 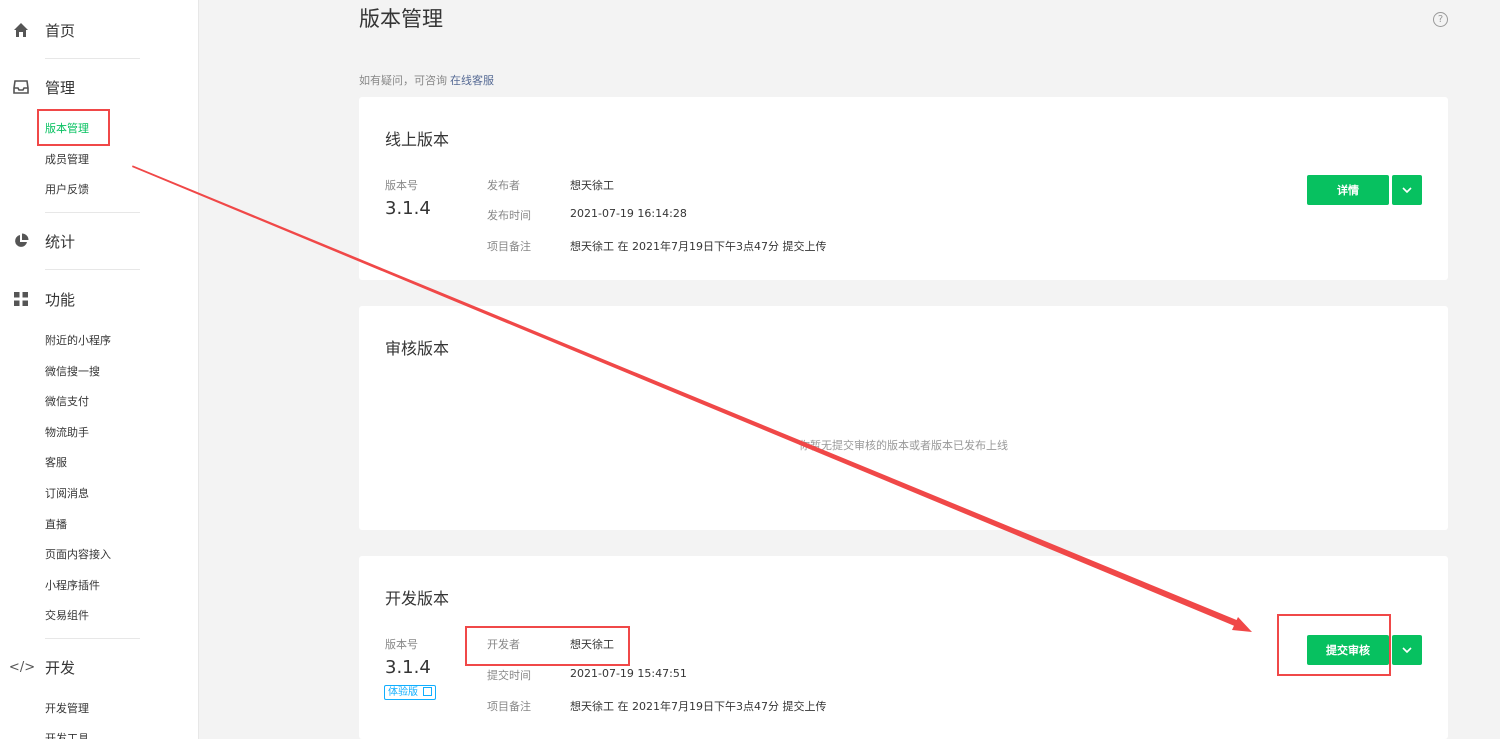 What do you see at coordinates (99, 299) in the screenshot?
I see `nav-features: 功能` at bounding box center [99, 299].